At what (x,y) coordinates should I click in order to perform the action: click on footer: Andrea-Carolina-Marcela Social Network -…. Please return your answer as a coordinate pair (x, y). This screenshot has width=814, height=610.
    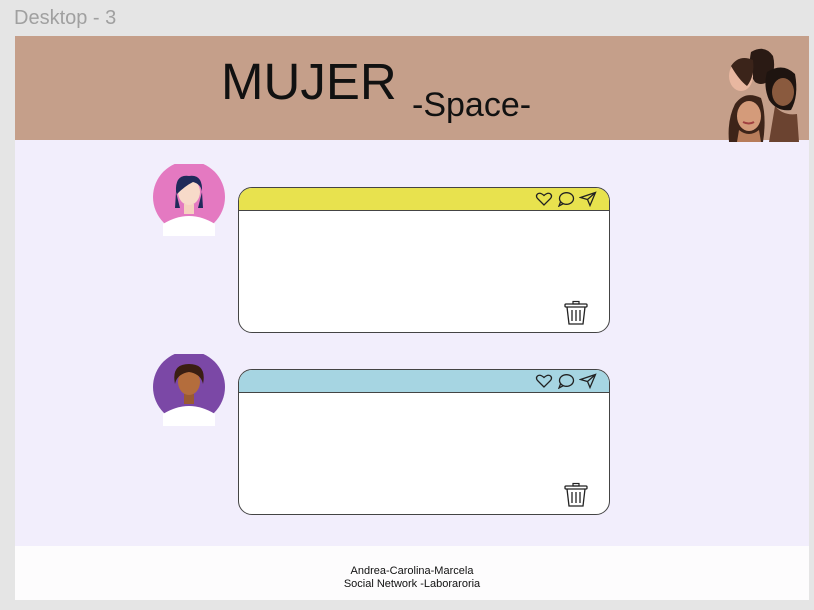
    Looking at the image, I should click on (412, 573).